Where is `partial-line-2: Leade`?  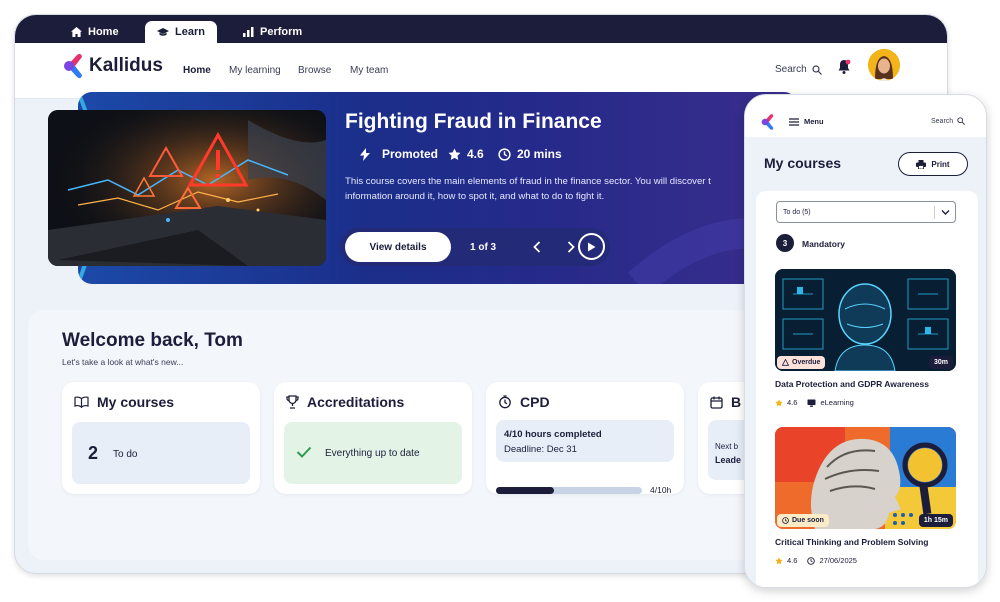 partial-line-2: Leade is located at coordinates (728, 460).